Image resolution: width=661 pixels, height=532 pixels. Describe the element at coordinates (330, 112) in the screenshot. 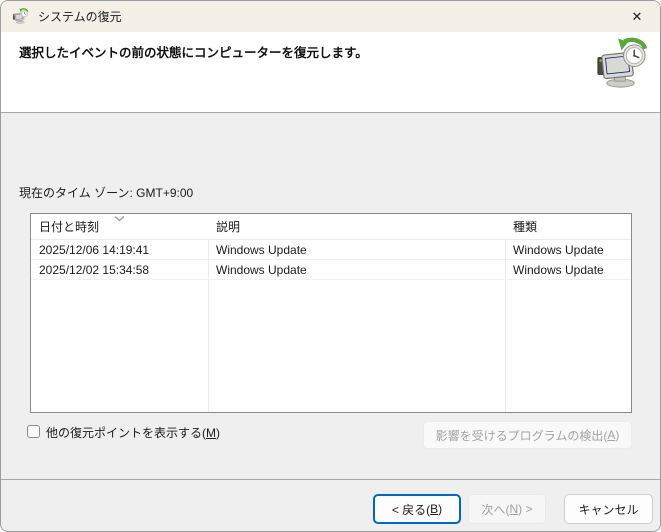

I see `header-separator` at that location.